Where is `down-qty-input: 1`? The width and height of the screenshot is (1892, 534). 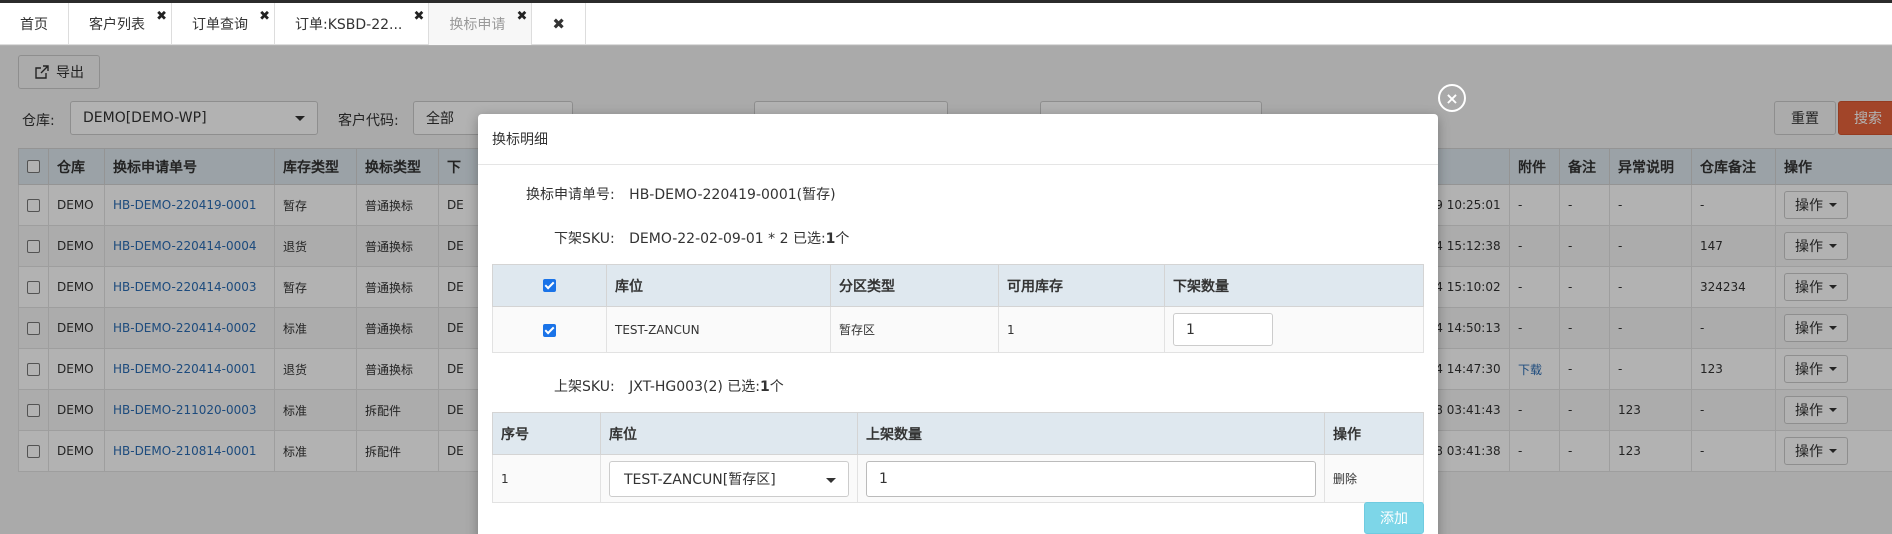
down-qty-input: 1 is located at coordinates (1223, 329).